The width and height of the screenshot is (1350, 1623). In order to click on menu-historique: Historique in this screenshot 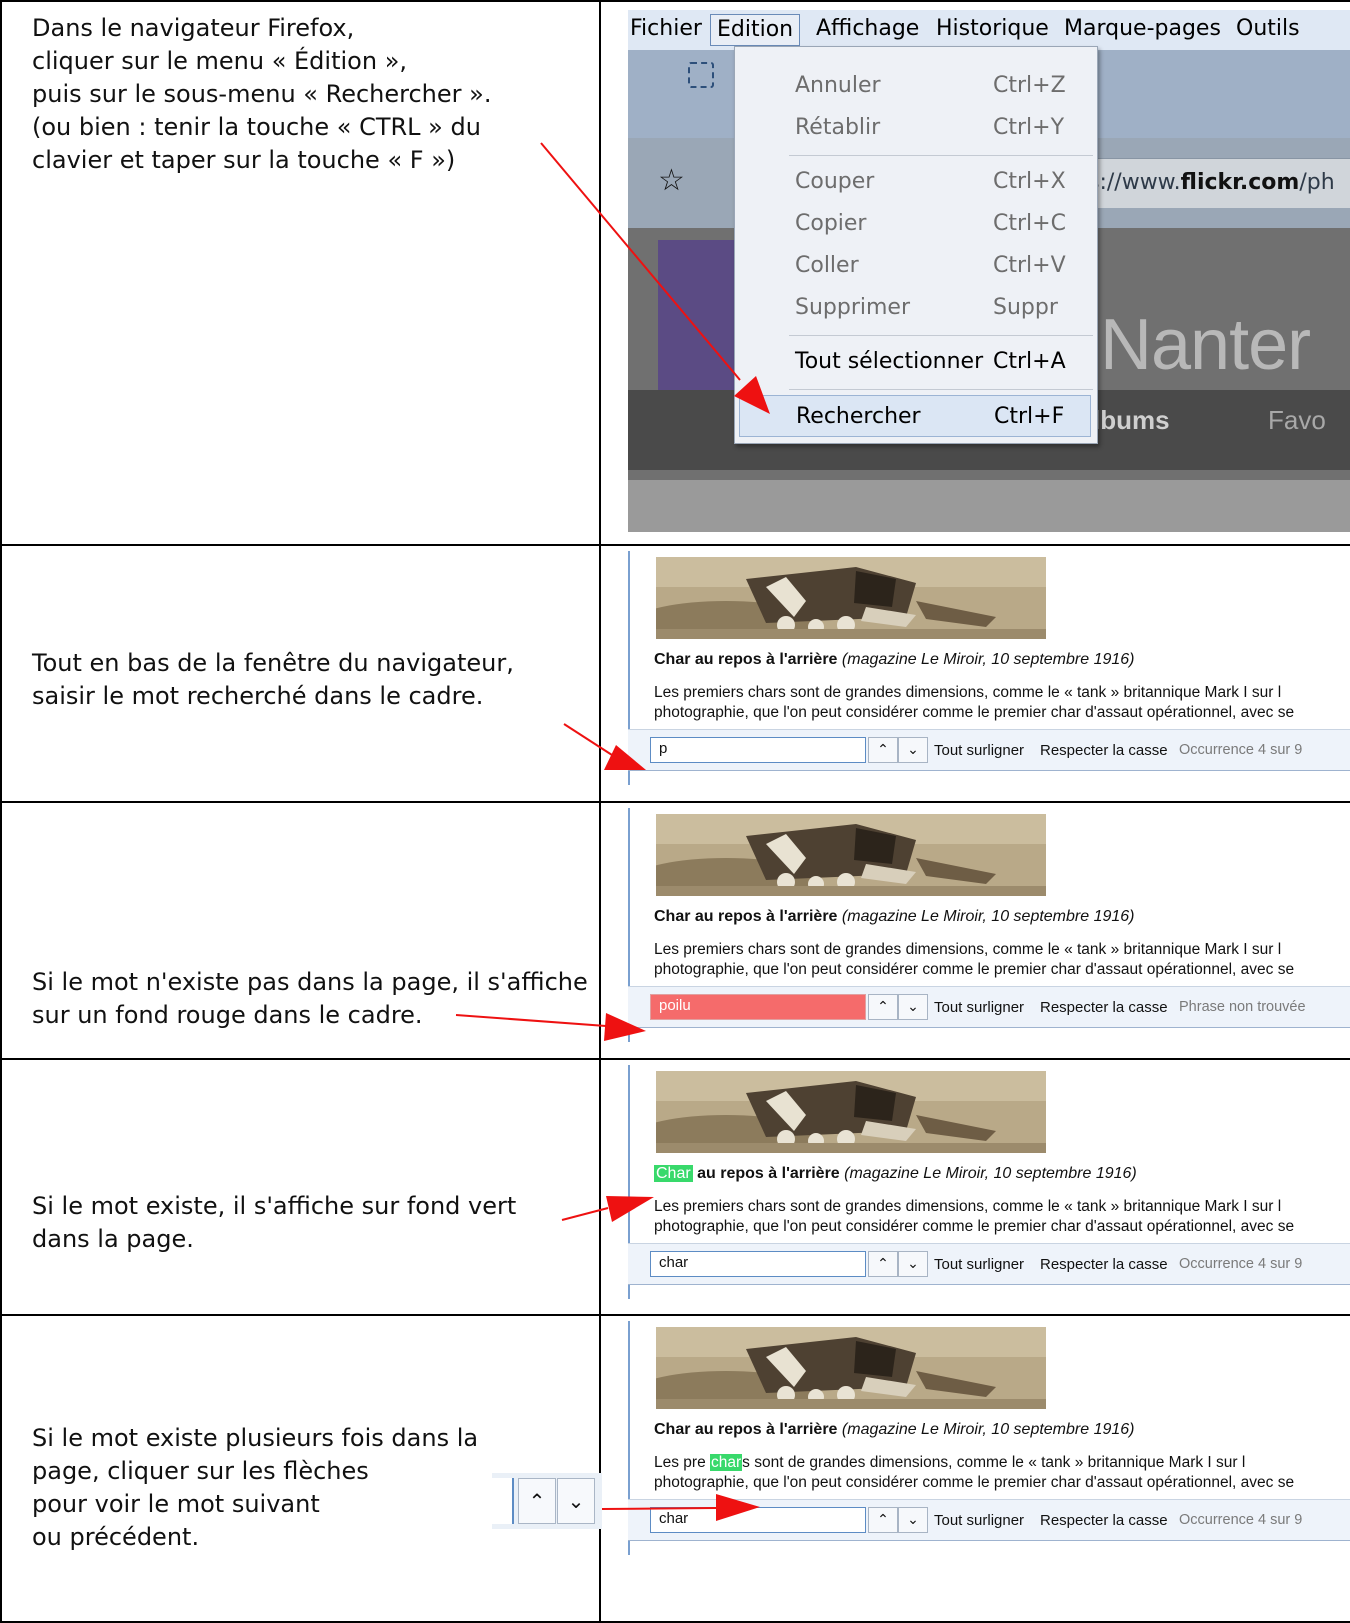, I will do `click(992, 28)`.